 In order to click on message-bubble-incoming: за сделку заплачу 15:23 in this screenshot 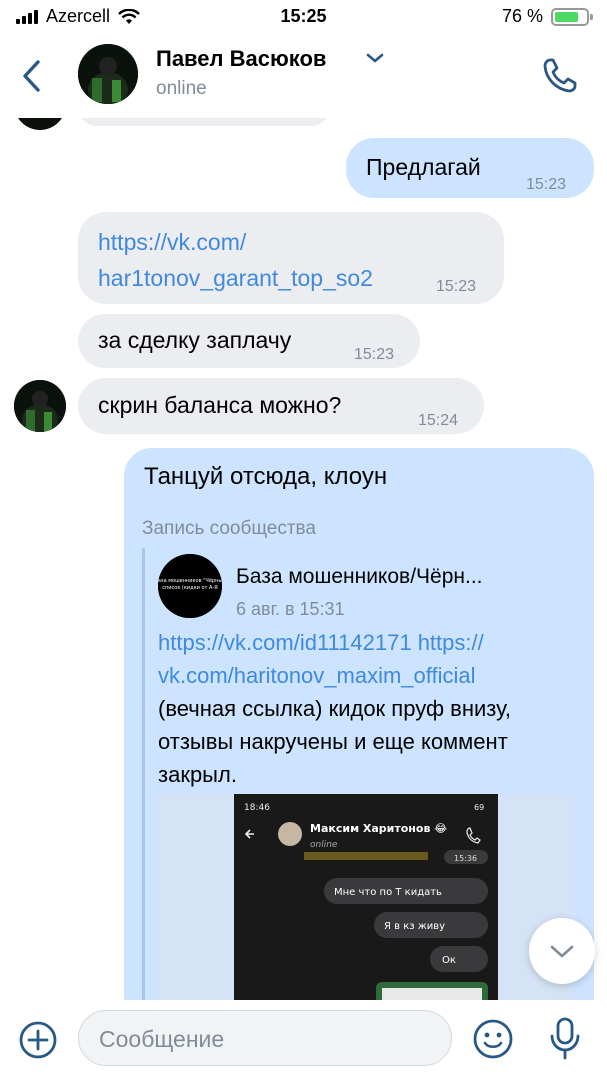, I will do `click(249, 341)`.